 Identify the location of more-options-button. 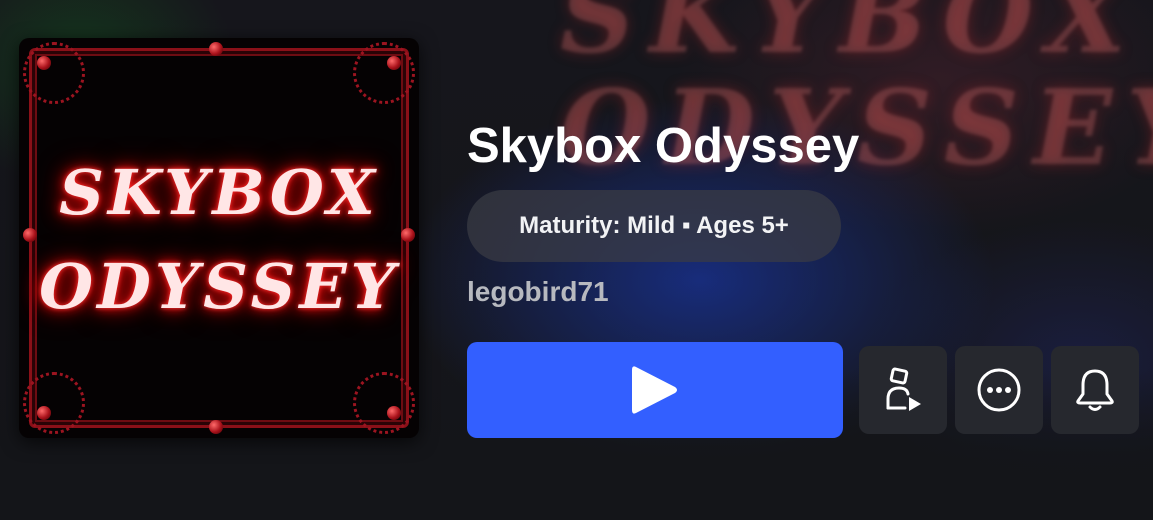
(999, 390).